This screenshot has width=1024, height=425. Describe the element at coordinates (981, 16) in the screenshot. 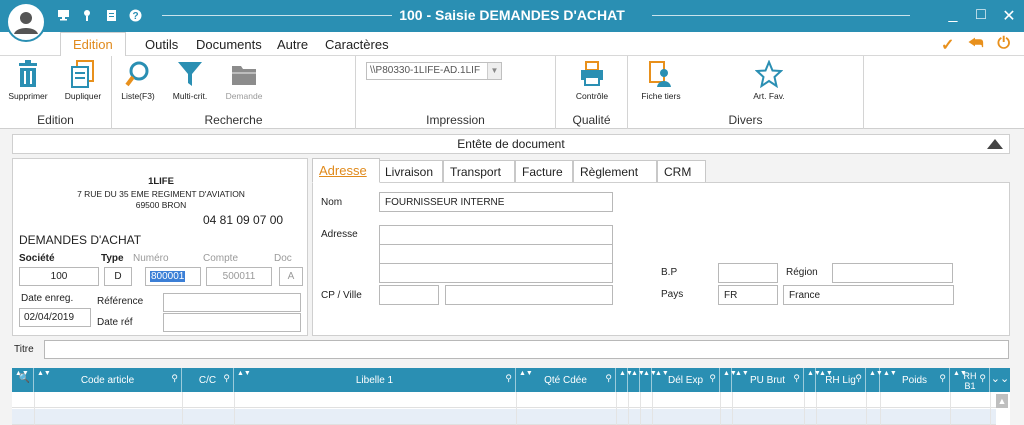

I see `maximize-icon: □` at that location.